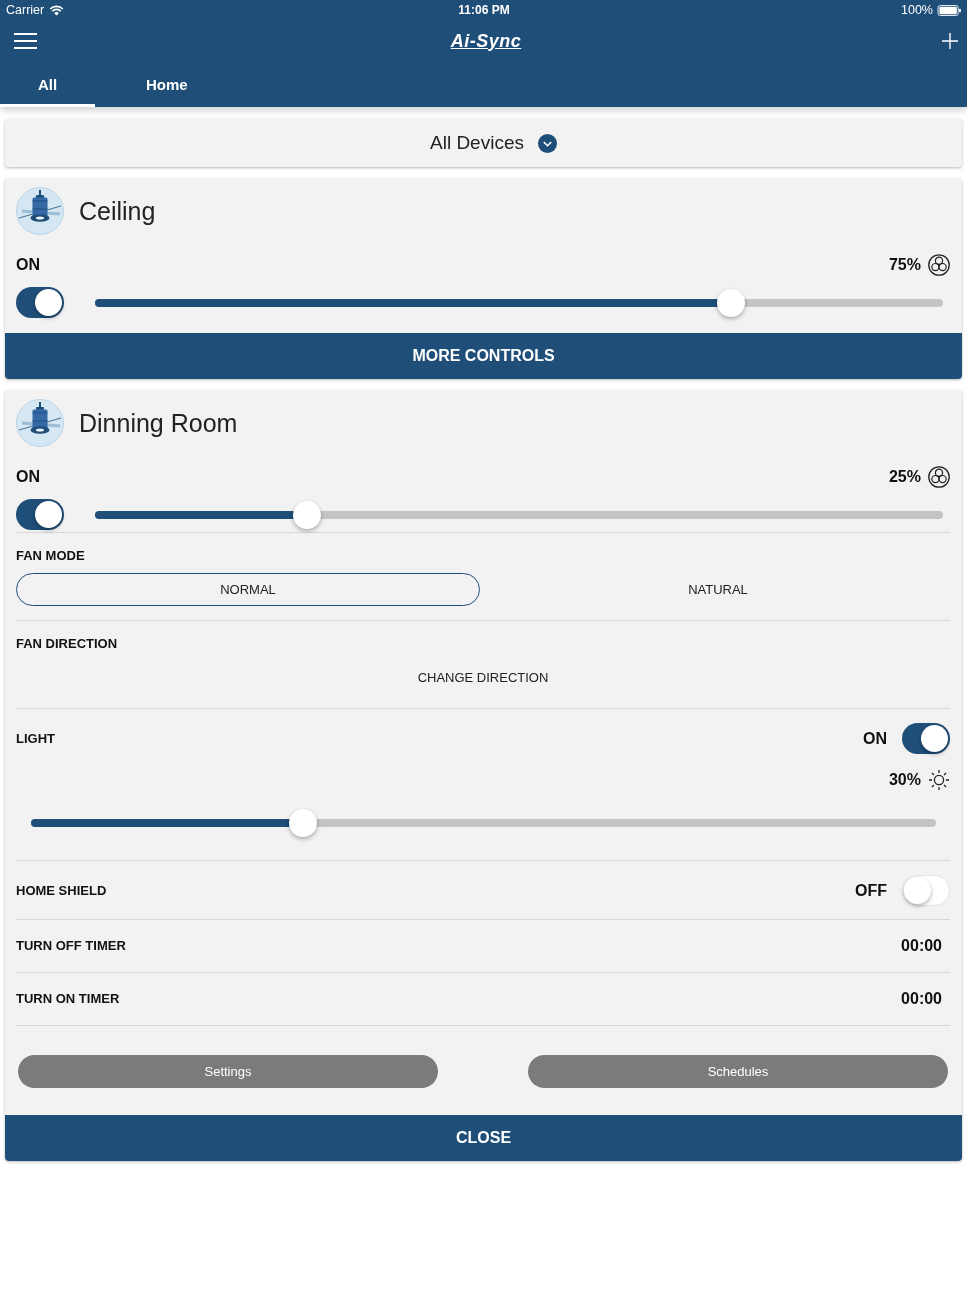  Describe the element at coordinates (35, 738) in the screenshot. I see `section-label: LIGHT` at that location.